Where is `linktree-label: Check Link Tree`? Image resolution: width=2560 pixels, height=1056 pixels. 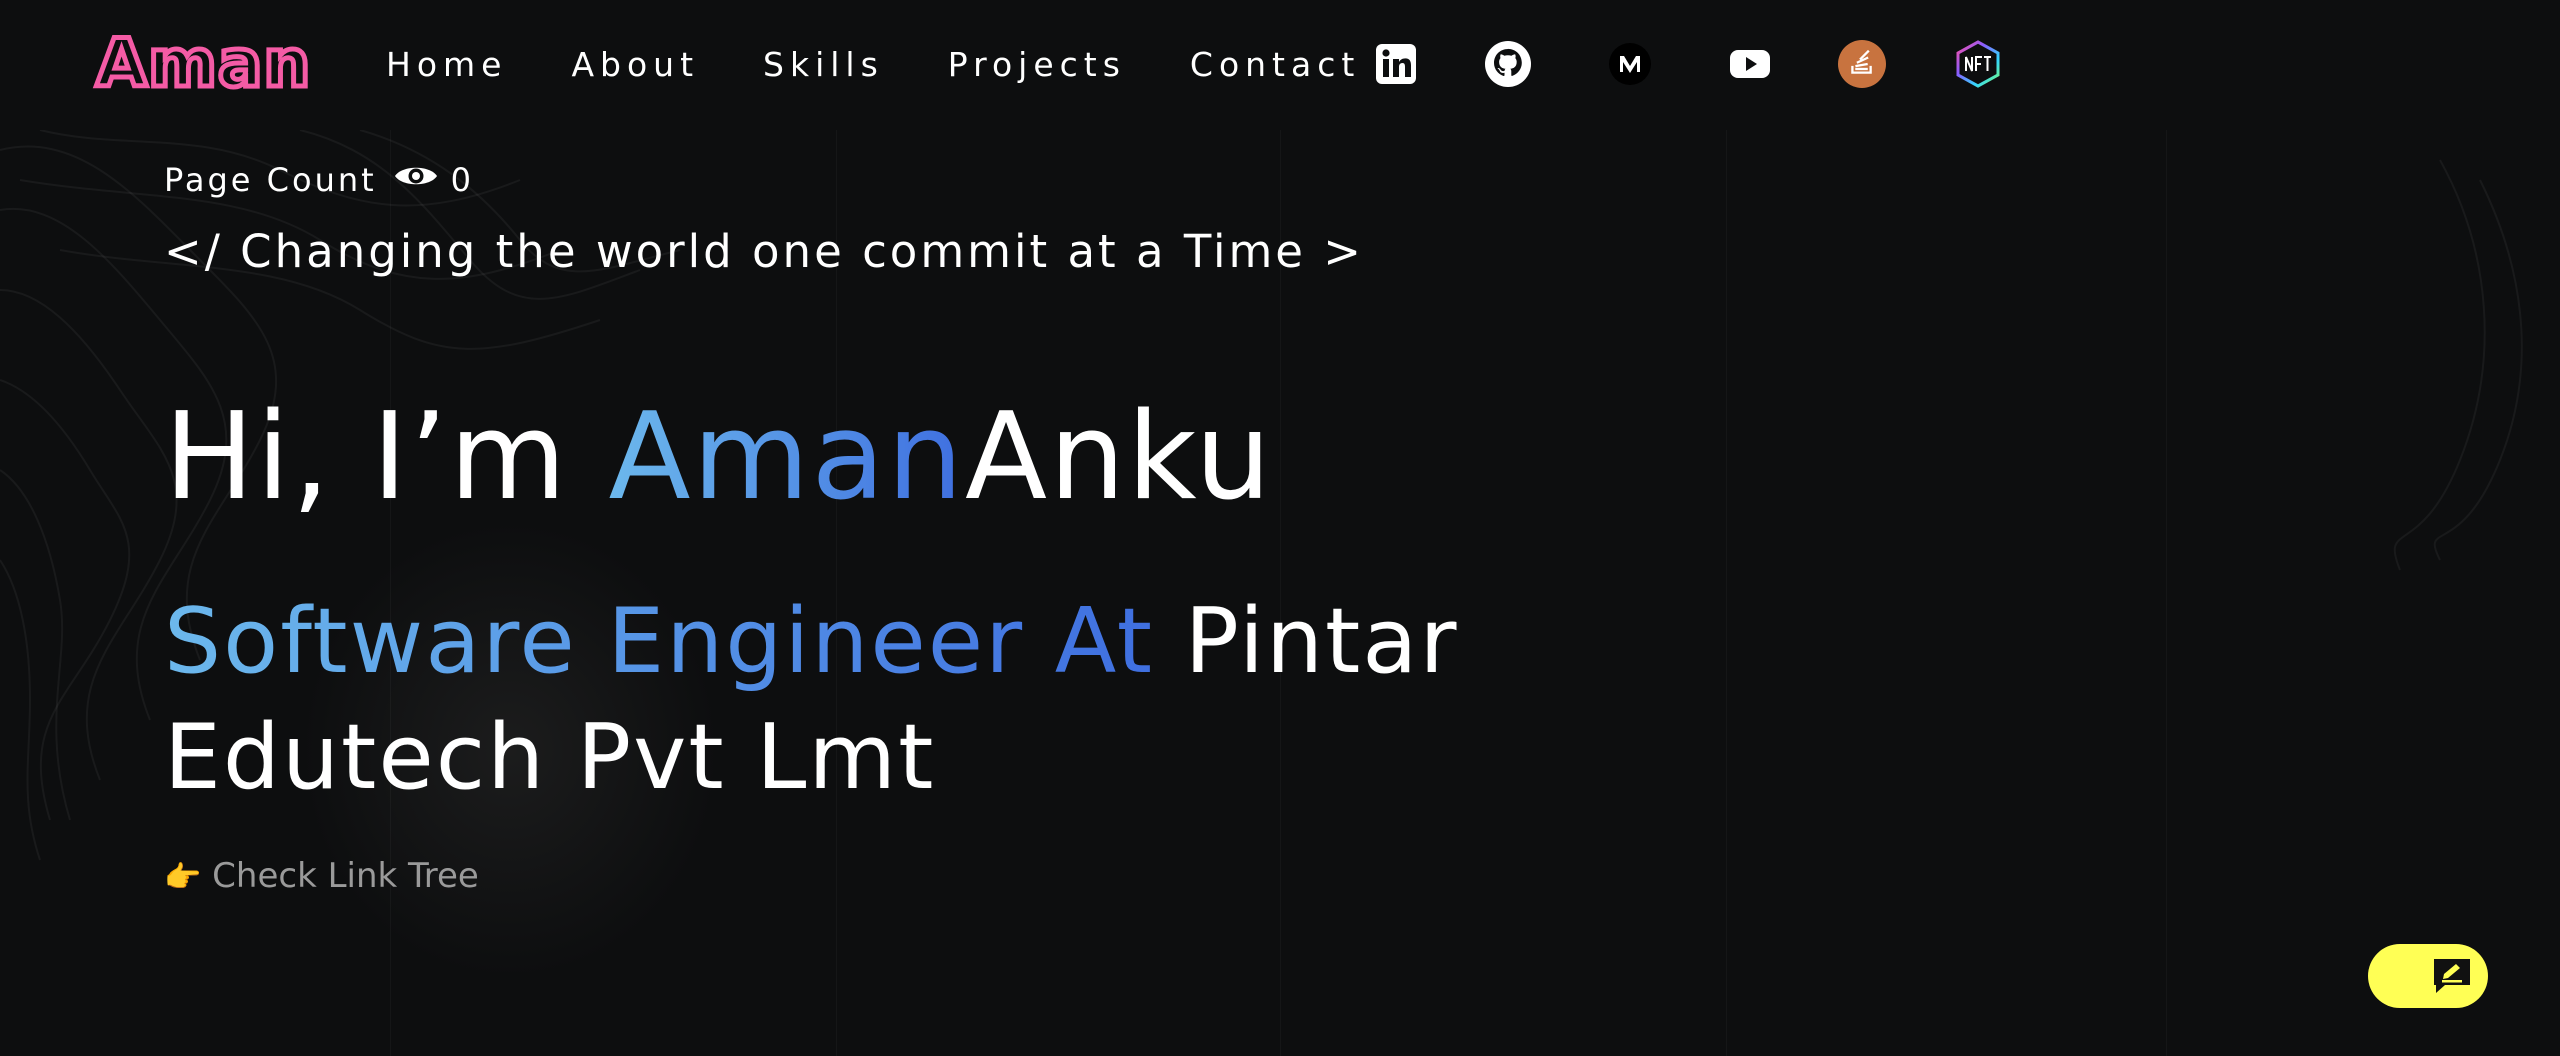 linktree-label: Check Link Tree is located at coordinates (345, 876).